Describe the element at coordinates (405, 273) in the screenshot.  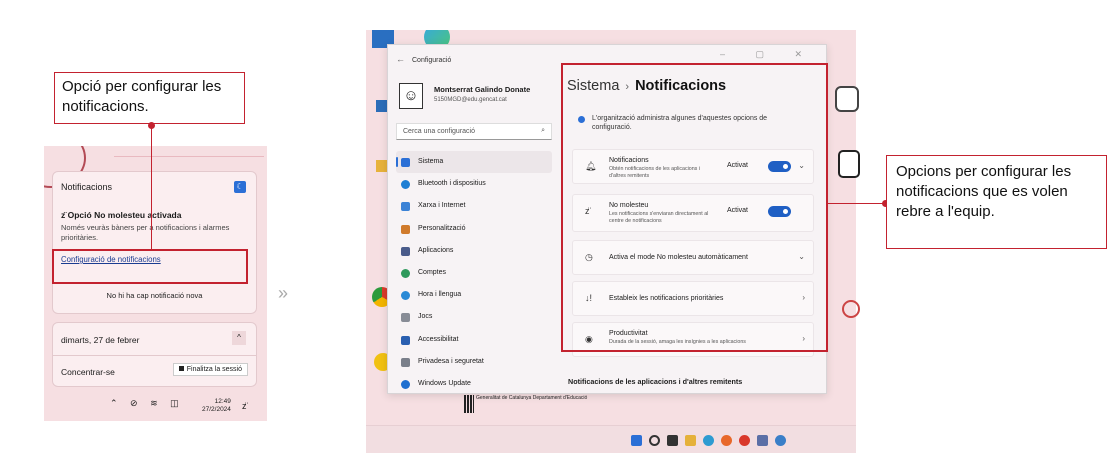
I see `account-icon` at that location.